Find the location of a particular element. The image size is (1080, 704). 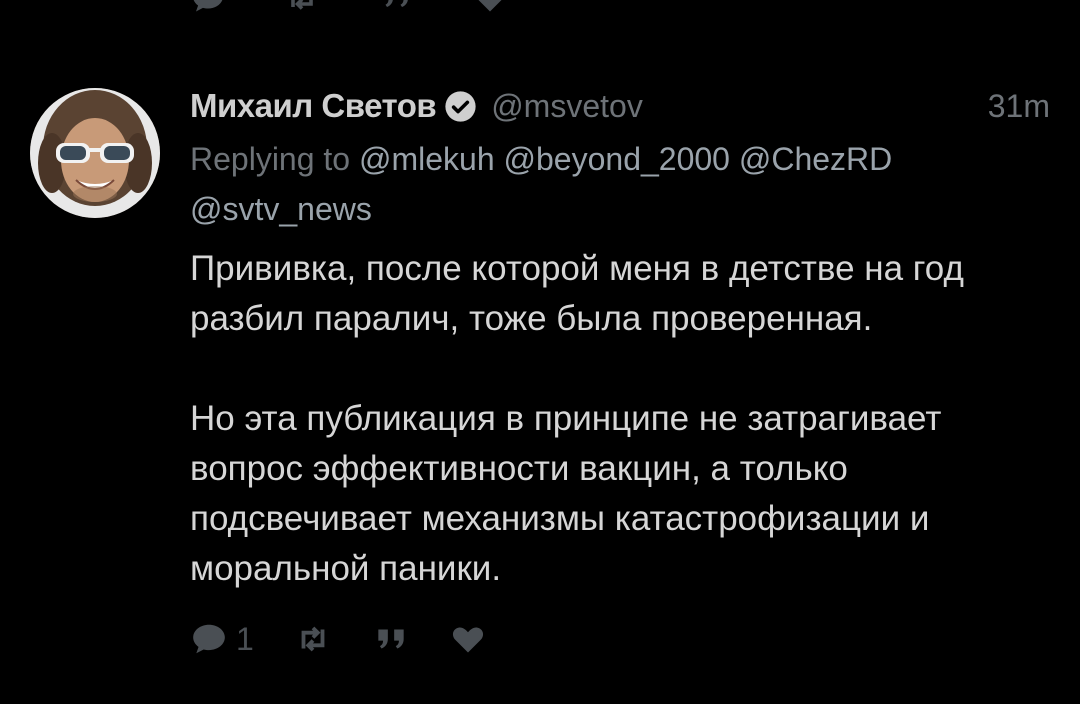

like-button is located at coordinates (468, 639).